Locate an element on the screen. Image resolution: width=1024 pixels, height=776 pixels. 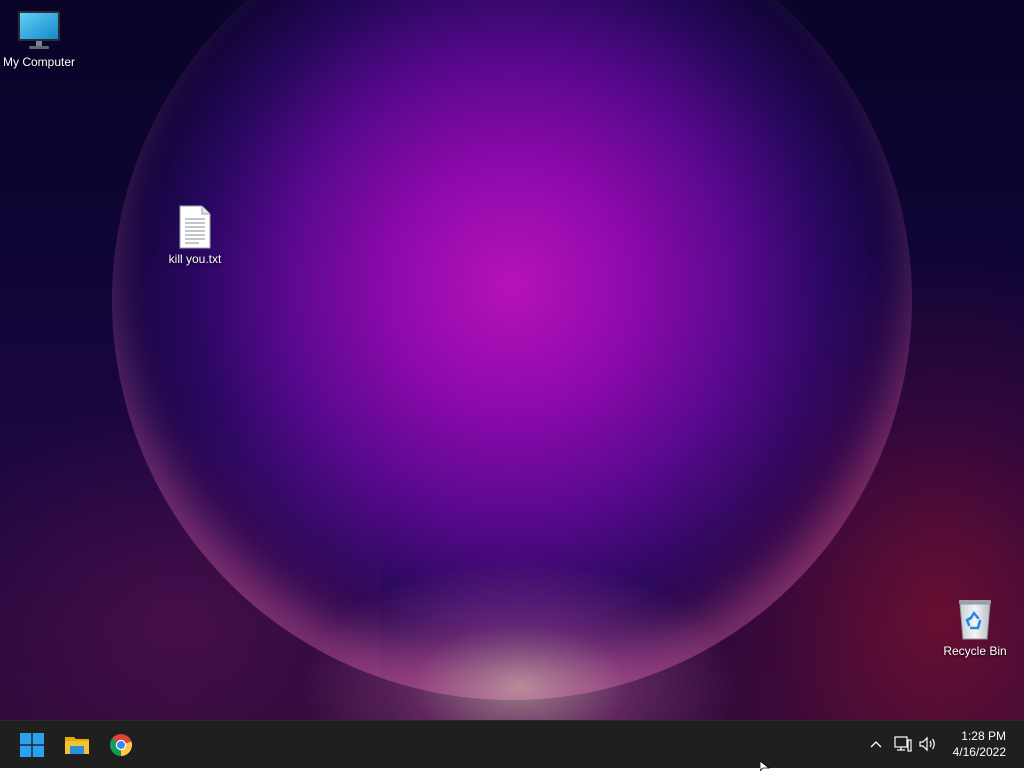
volume-icon is located at coordinates (927, 744).